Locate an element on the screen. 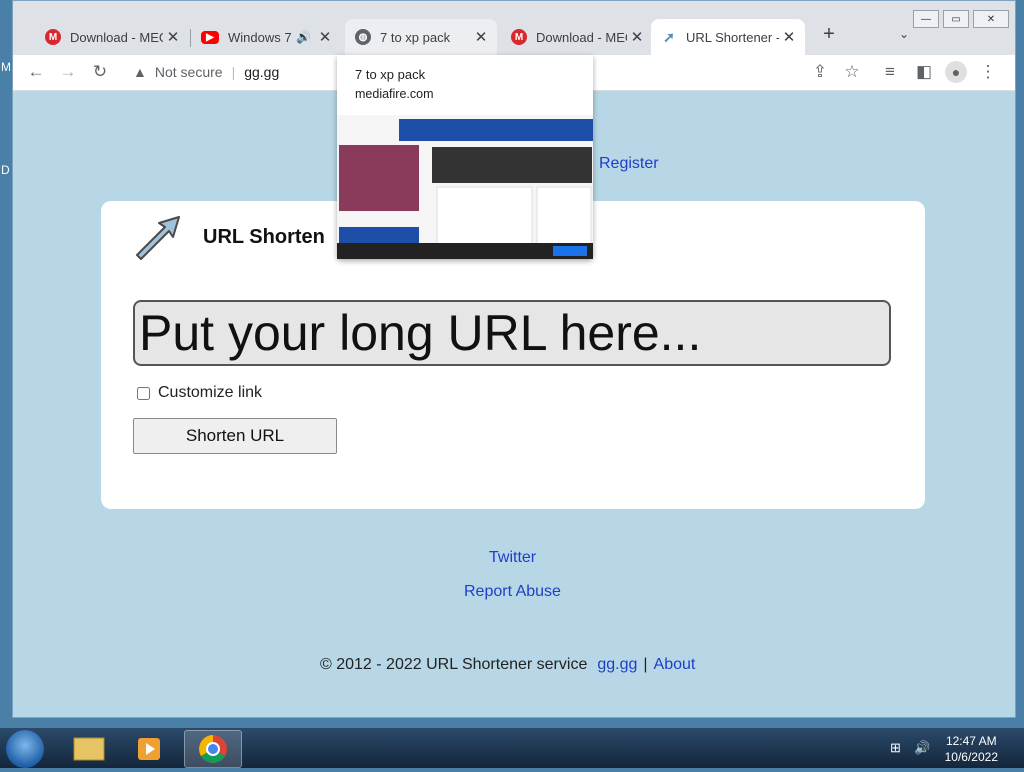 The image size is (1024, 772). minimize-button: — is located at coordinates (926, 19).